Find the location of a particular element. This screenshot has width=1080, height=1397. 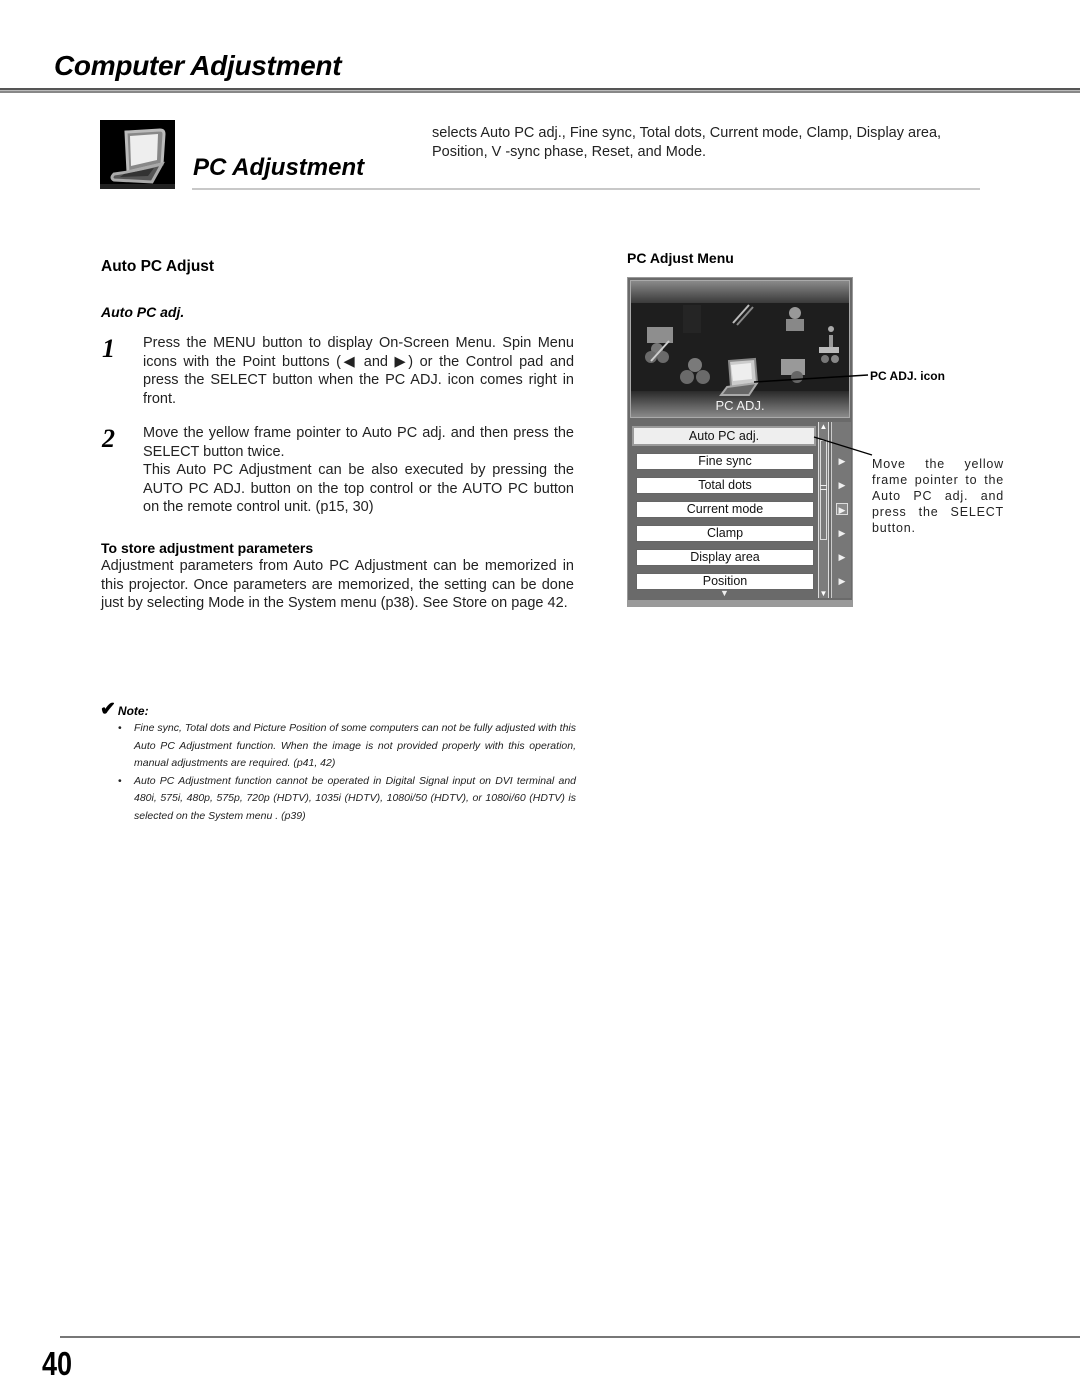

menu-bottom-bar is located at coordinates (740, 603).